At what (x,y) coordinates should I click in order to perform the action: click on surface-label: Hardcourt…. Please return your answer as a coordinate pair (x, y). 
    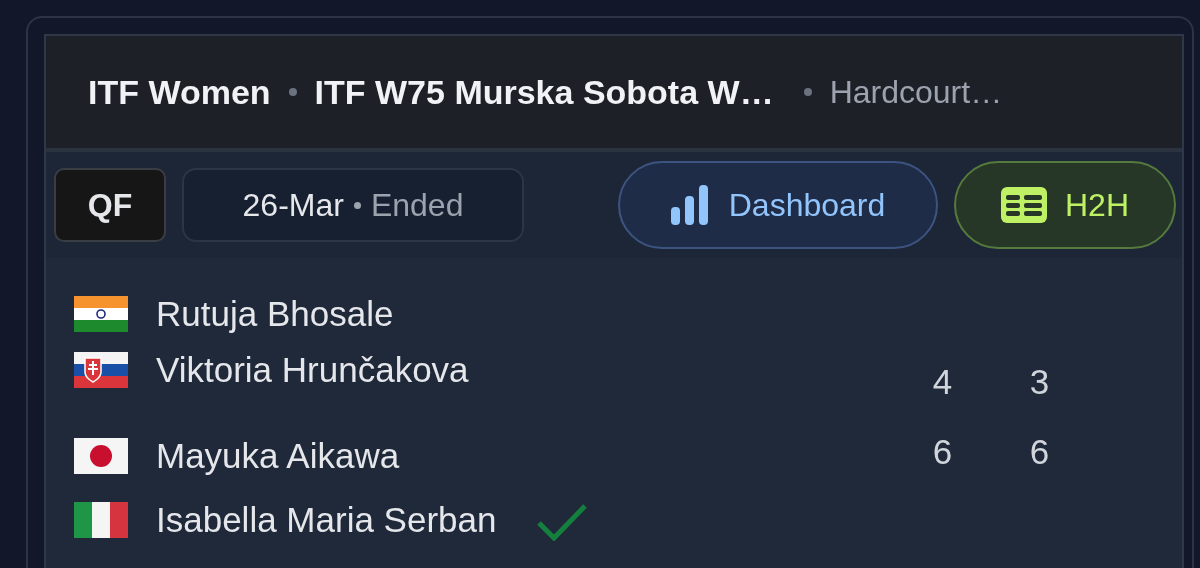
    Looking at the image, I should click on (916, 92).